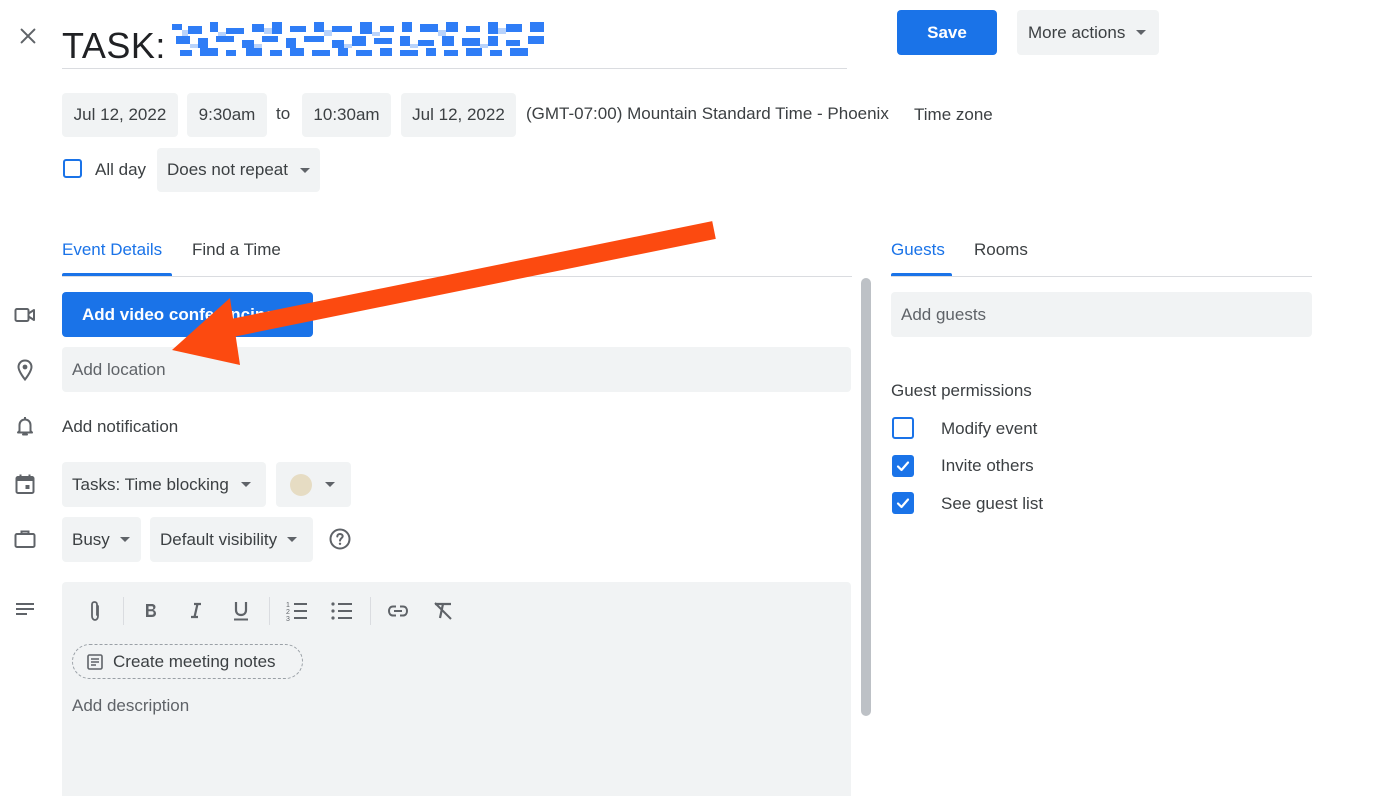 The image size is (1400, 796). What do you see at coordinates (95, 661) in the screenshot?
I see `notes-doc-icon` at bounding box center [95, 661].